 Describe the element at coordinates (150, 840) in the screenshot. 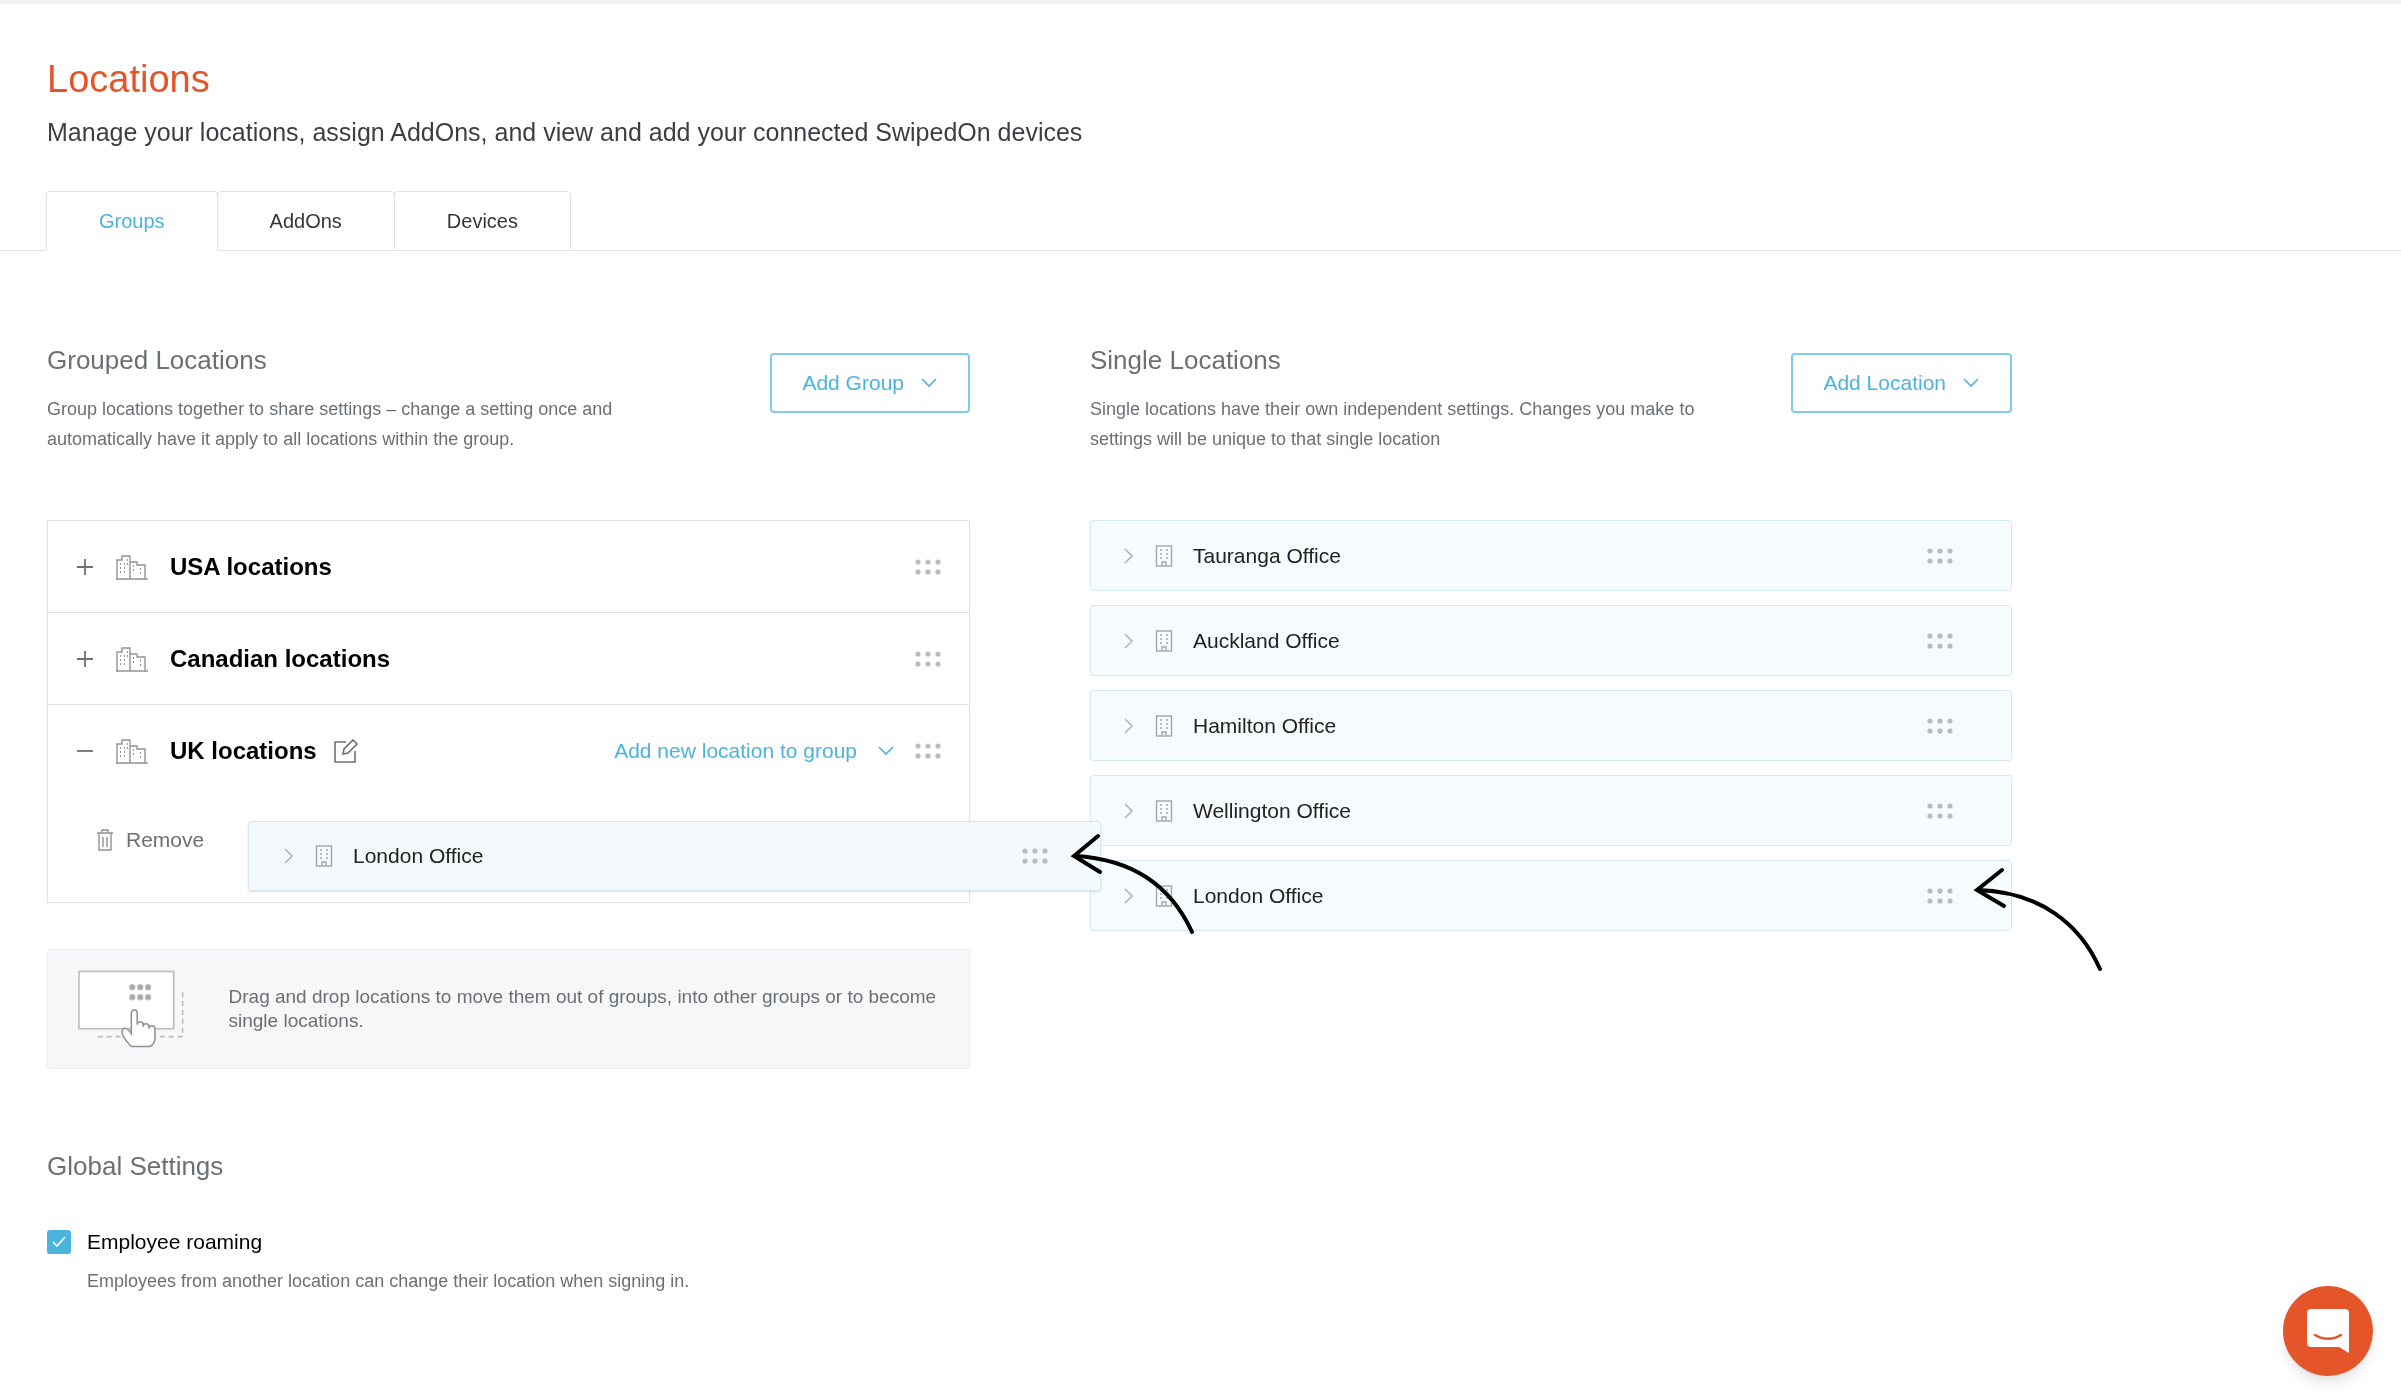

I see `remove-button: Remove` at that location.